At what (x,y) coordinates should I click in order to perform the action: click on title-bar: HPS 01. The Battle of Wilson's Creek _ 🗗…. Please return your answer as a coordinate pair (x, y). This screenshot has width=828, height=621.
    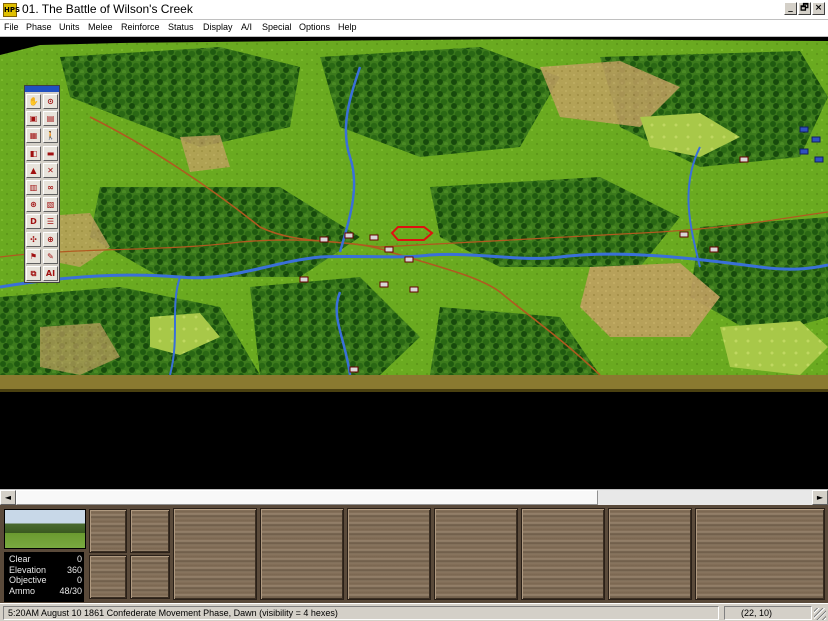
    Looking at the image, I should click on (414, 10).